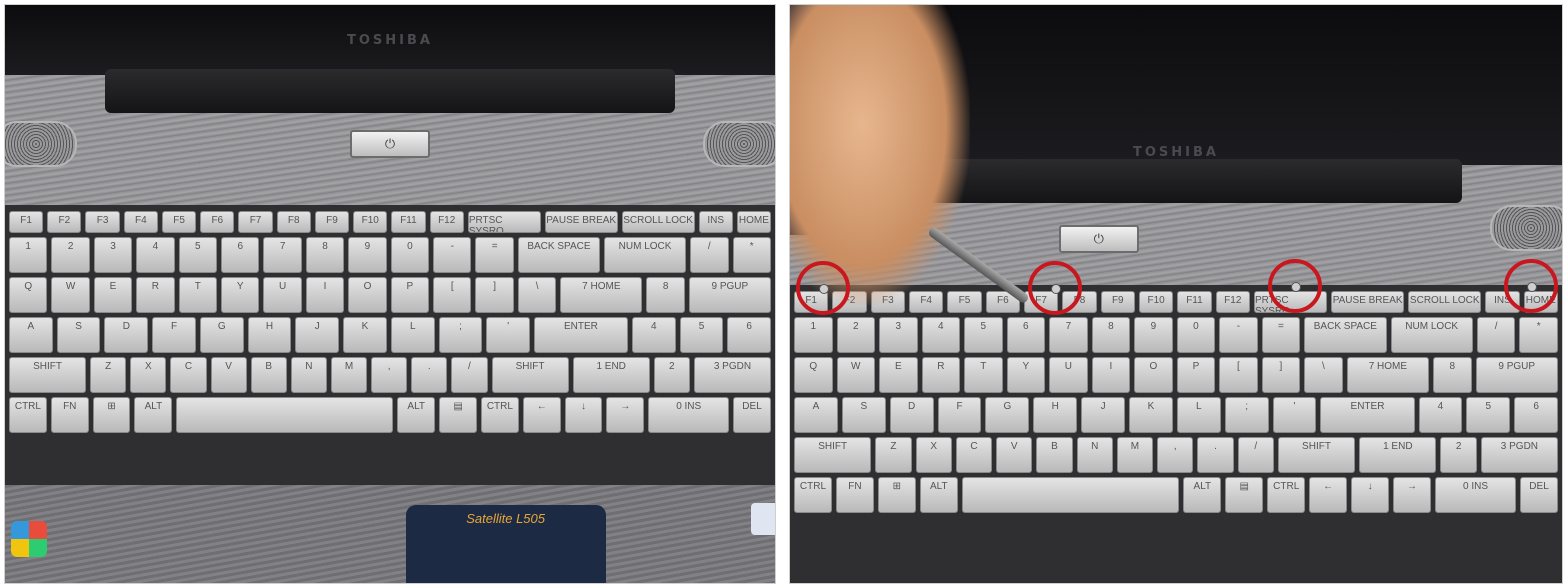 This screenshot has height=584, width=1567. Describe the element at coordinates (1458, 455) in the screenshot. I see `key: 2` at that location.